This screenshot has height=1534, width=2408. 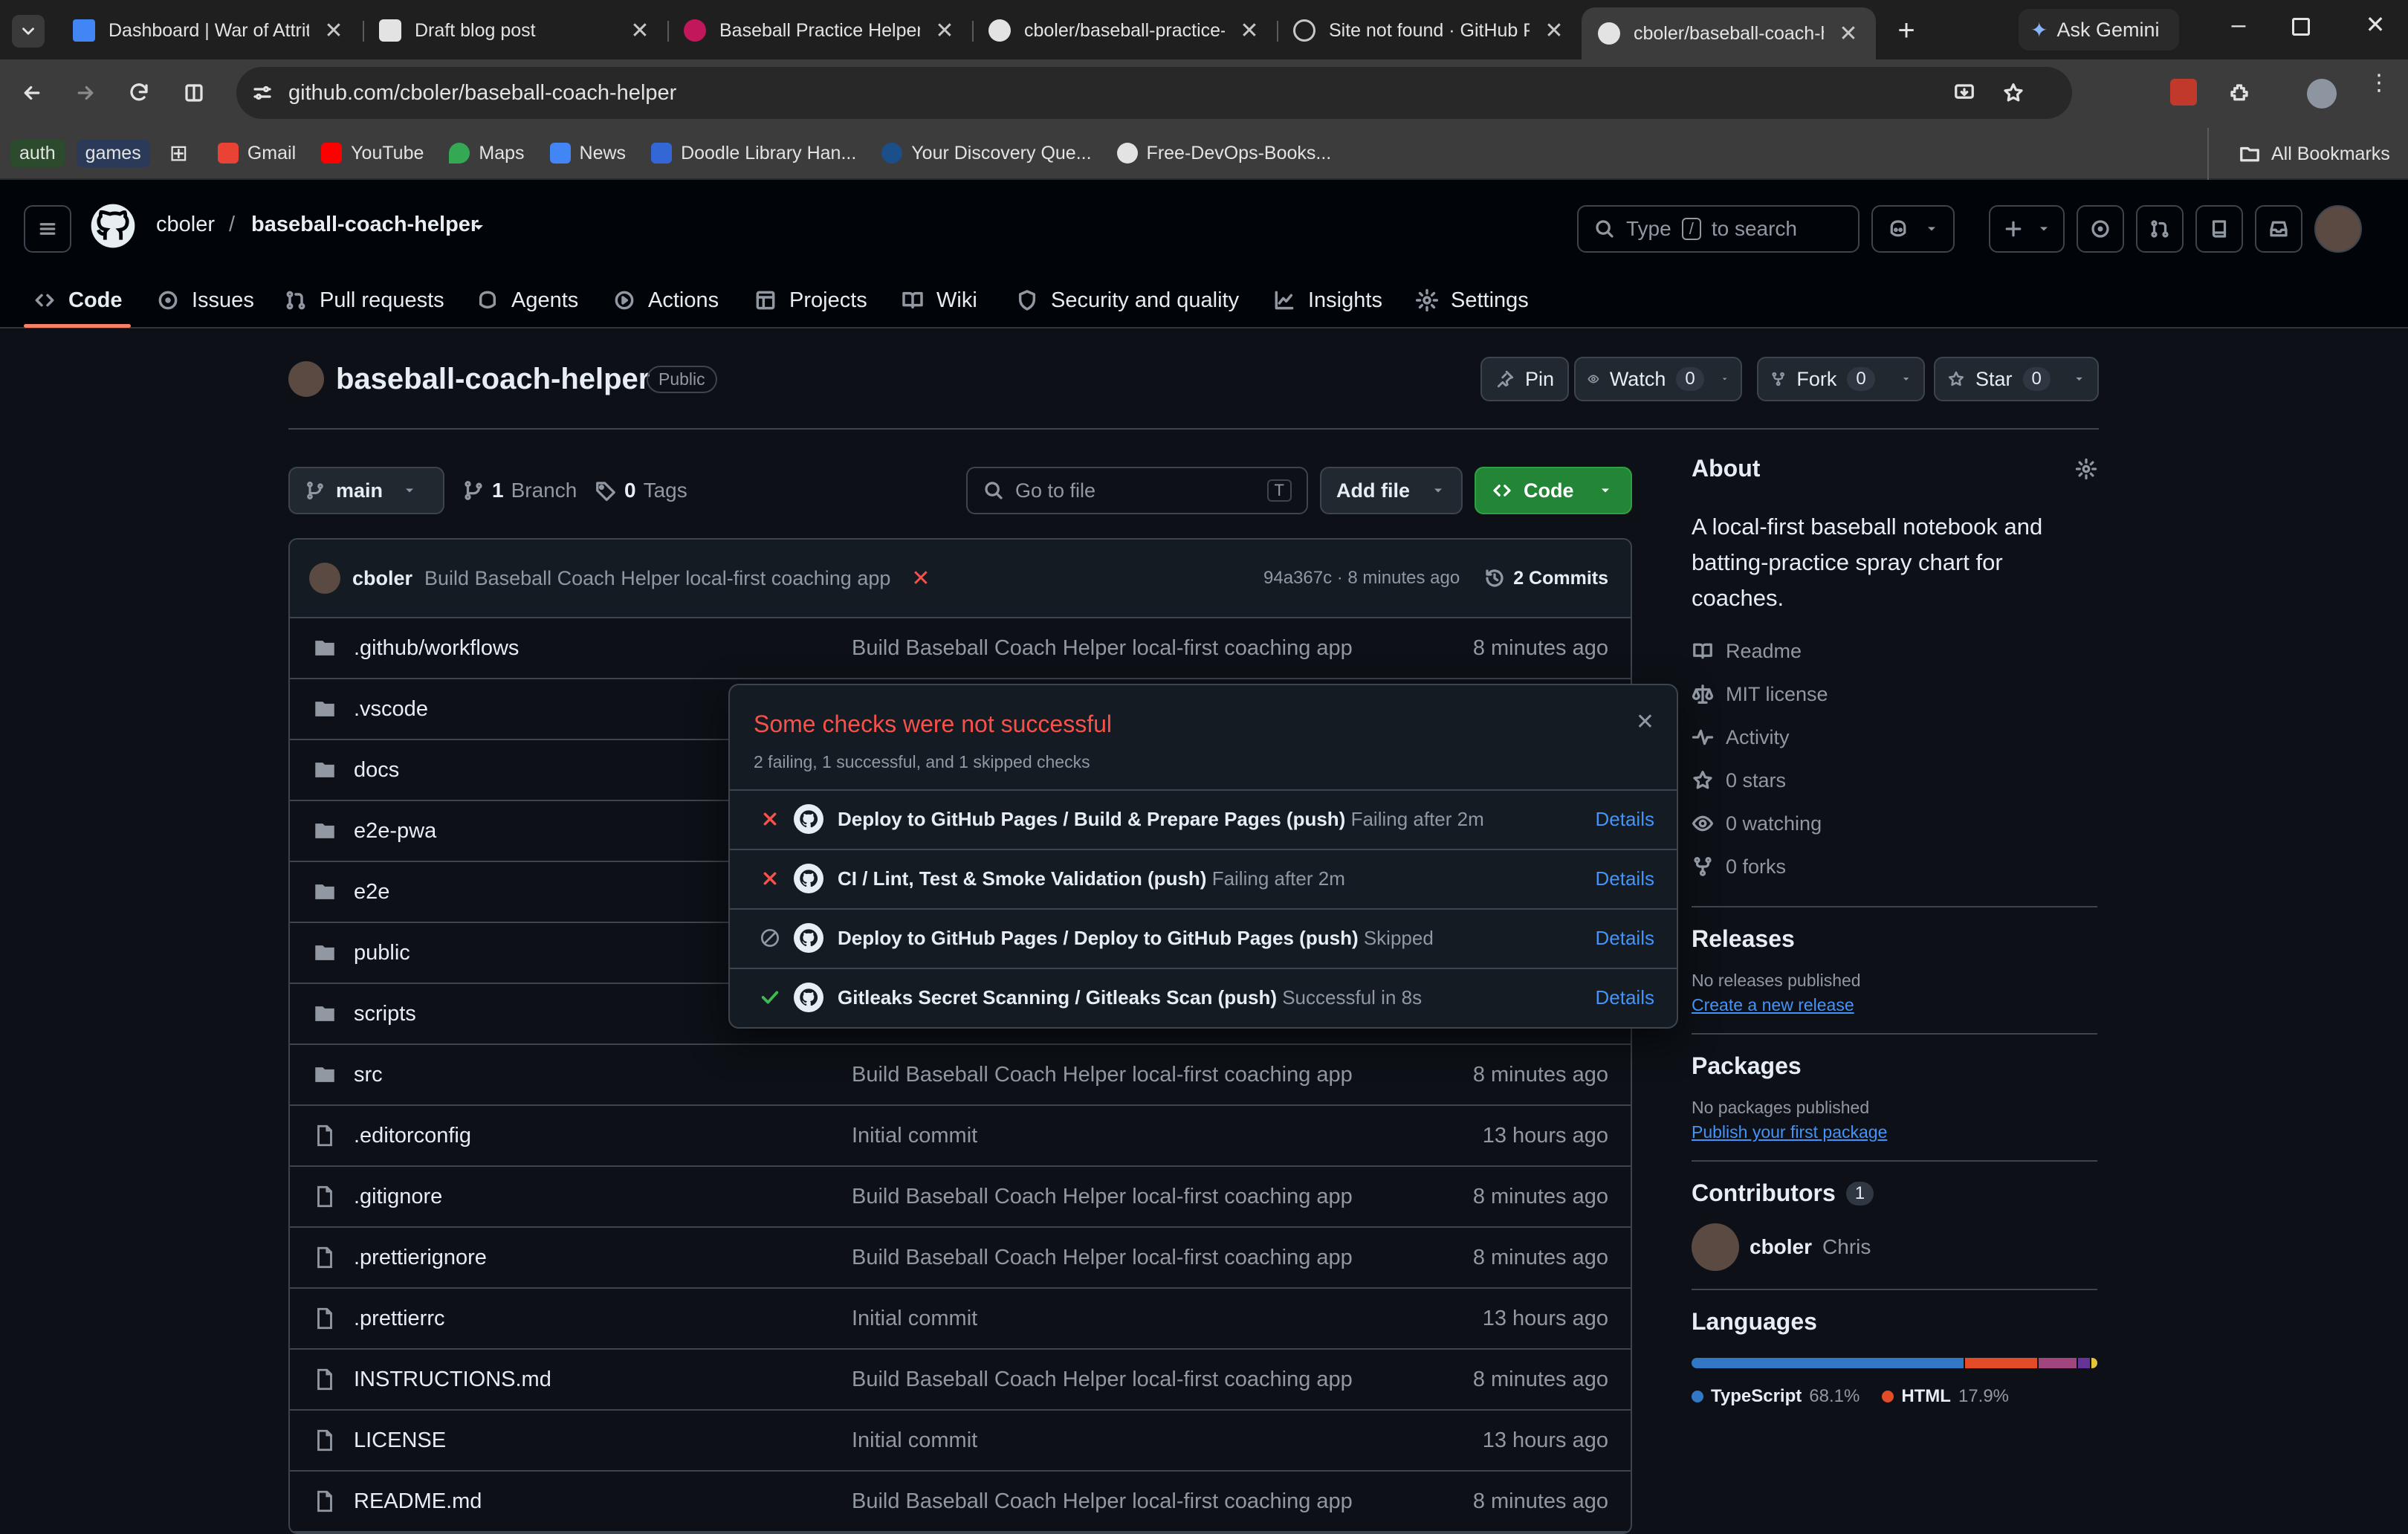 What do you see at coordinates (1137, 490) in the screenshot?
I see `go-to-file-input: Go to file T` at bounding box center [1137, 490].